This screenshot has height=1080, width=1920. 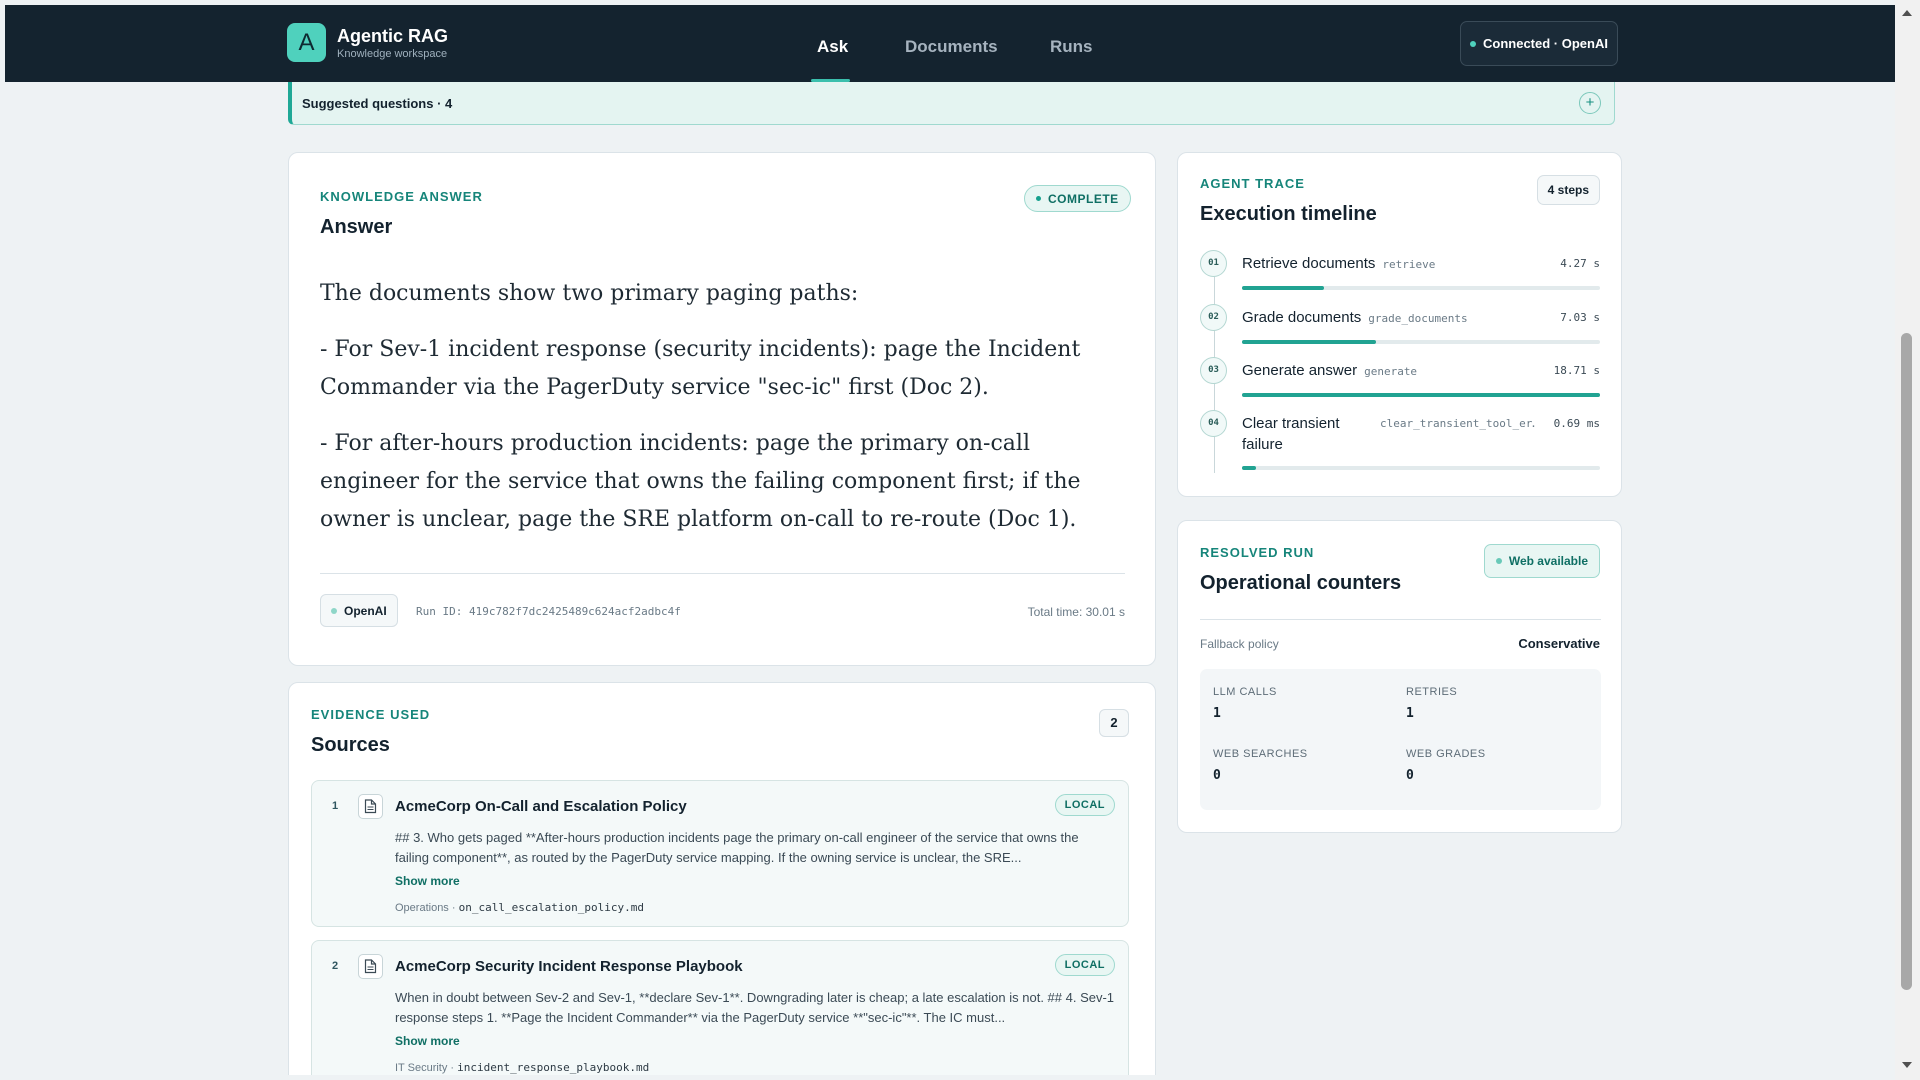 I want to click on expand-plus-icon: +, so click(x=1590, y=103).